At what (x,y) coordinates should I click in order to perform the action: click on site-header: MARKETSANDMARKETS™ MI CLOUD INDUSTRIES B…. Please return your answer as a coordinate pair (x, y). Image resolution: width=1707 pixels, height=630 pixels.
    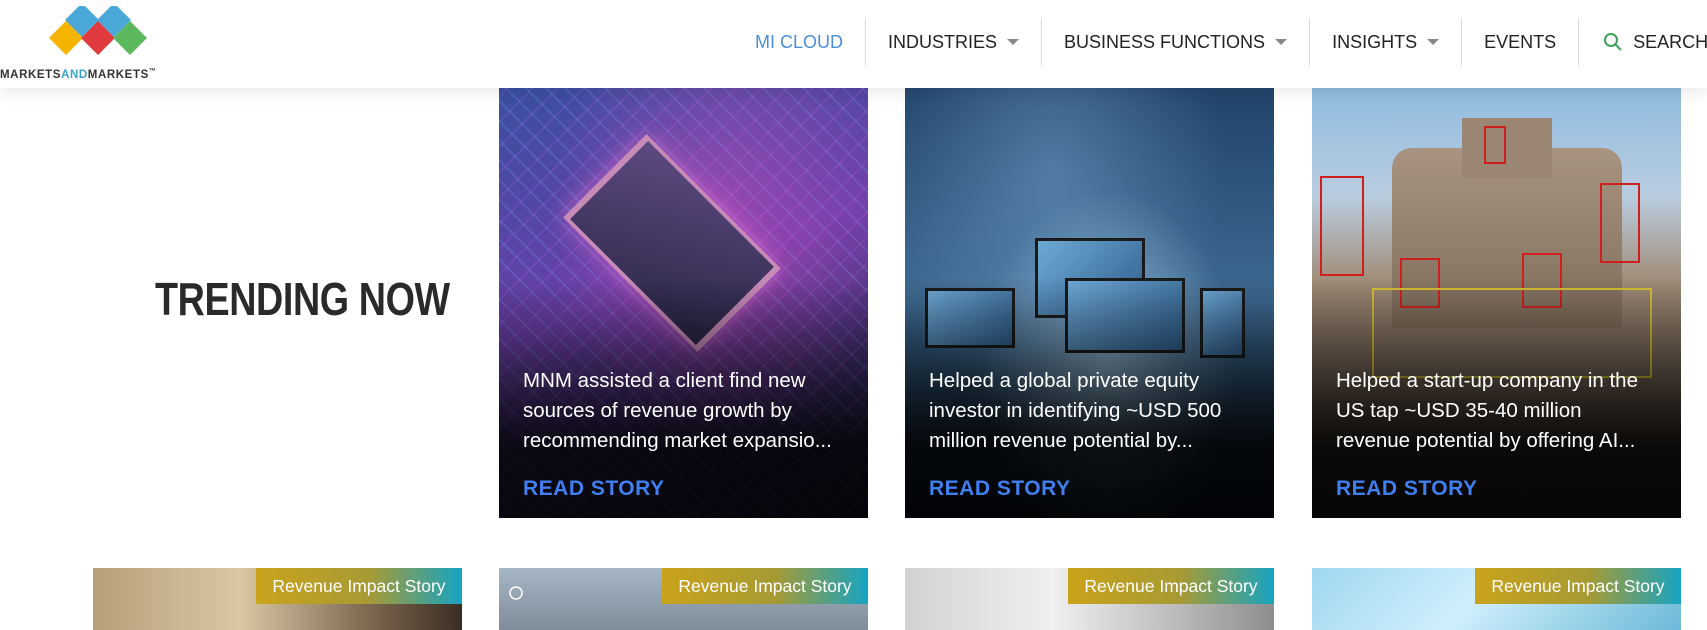
    Looking at the image, I should click on (853, 44).